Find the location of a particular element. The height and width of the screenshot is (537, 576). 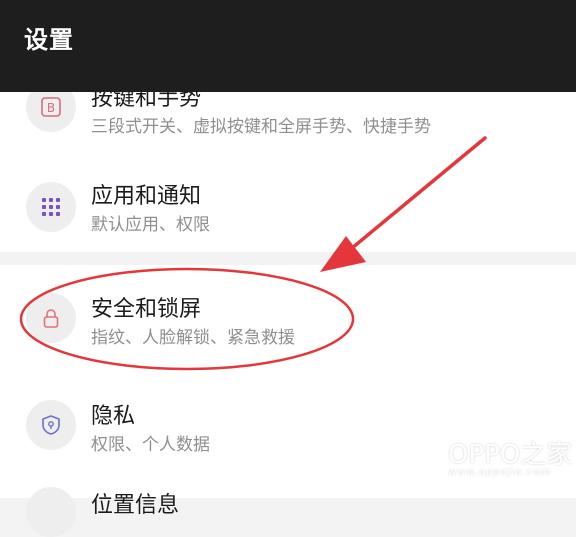

settings-item-subtitle: 权限、个人数据 is located at coordinates (150, 445).